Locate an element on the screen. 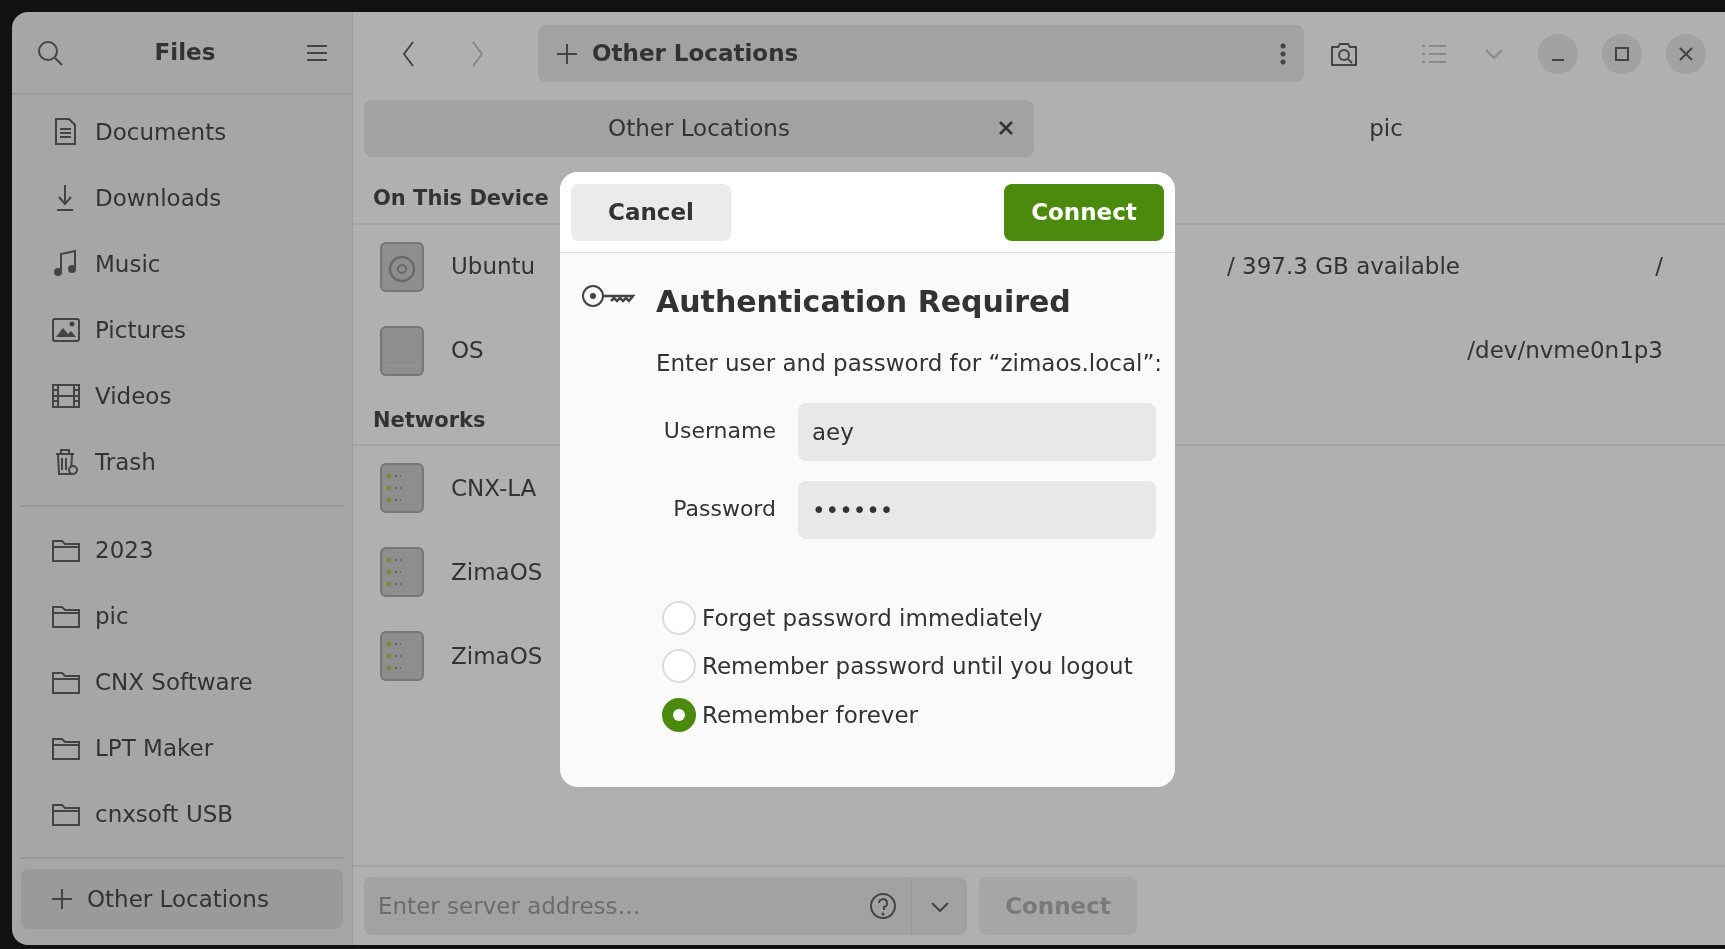 This screenshot has width=1725, height=949. search-icon is located at coordinates (50, 52).